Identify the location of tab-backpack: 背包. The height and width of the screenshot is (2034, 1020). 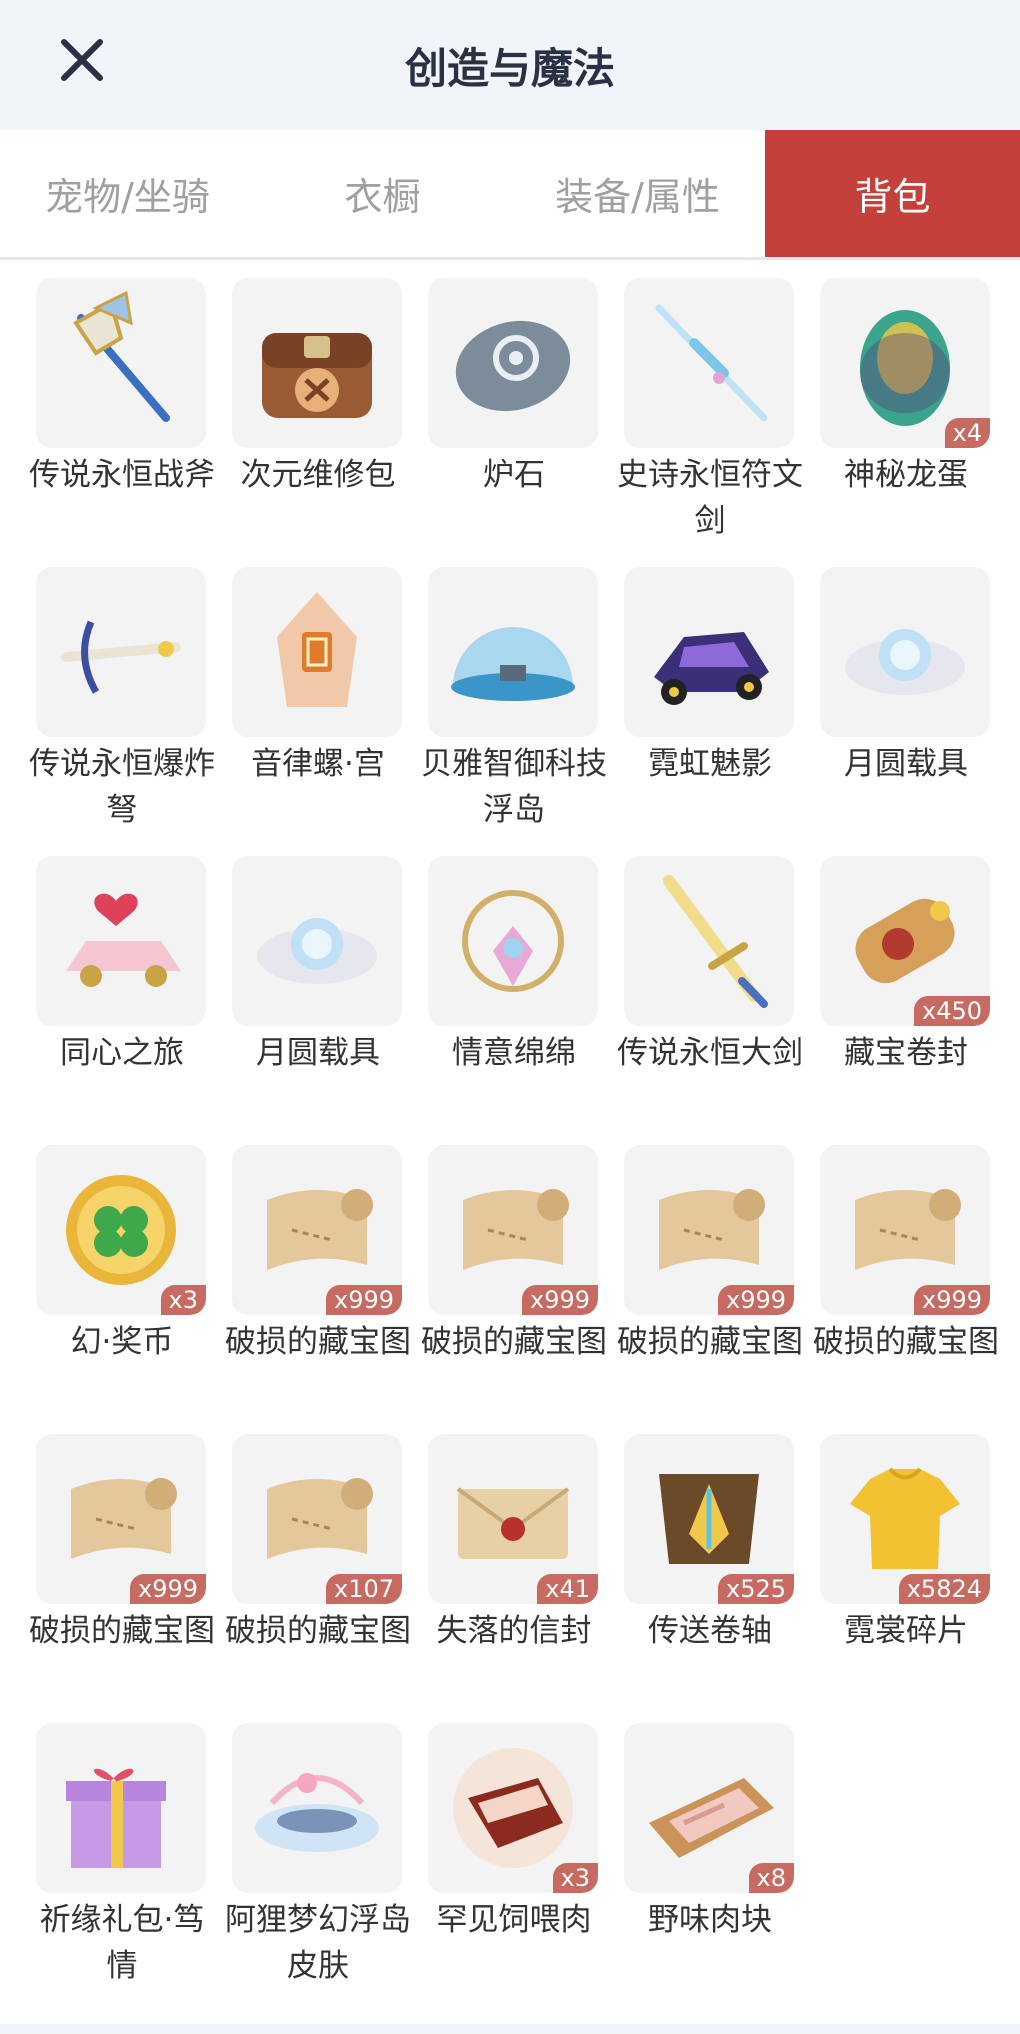
(892, 193).